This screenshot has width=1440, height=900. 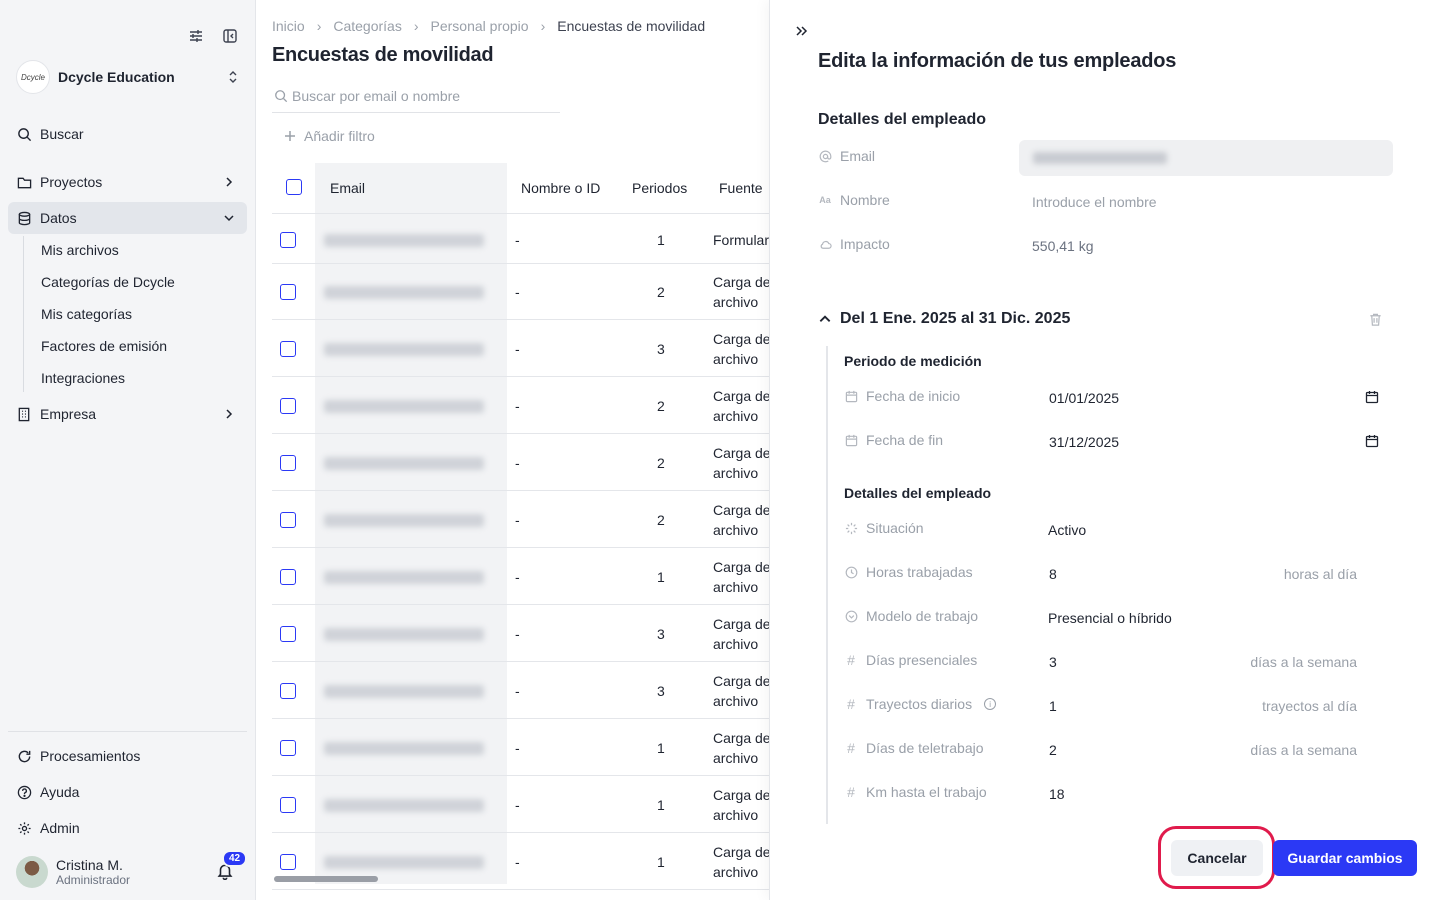 I want to click on onsite-days-input: 3, so click(x=1053, y=662).